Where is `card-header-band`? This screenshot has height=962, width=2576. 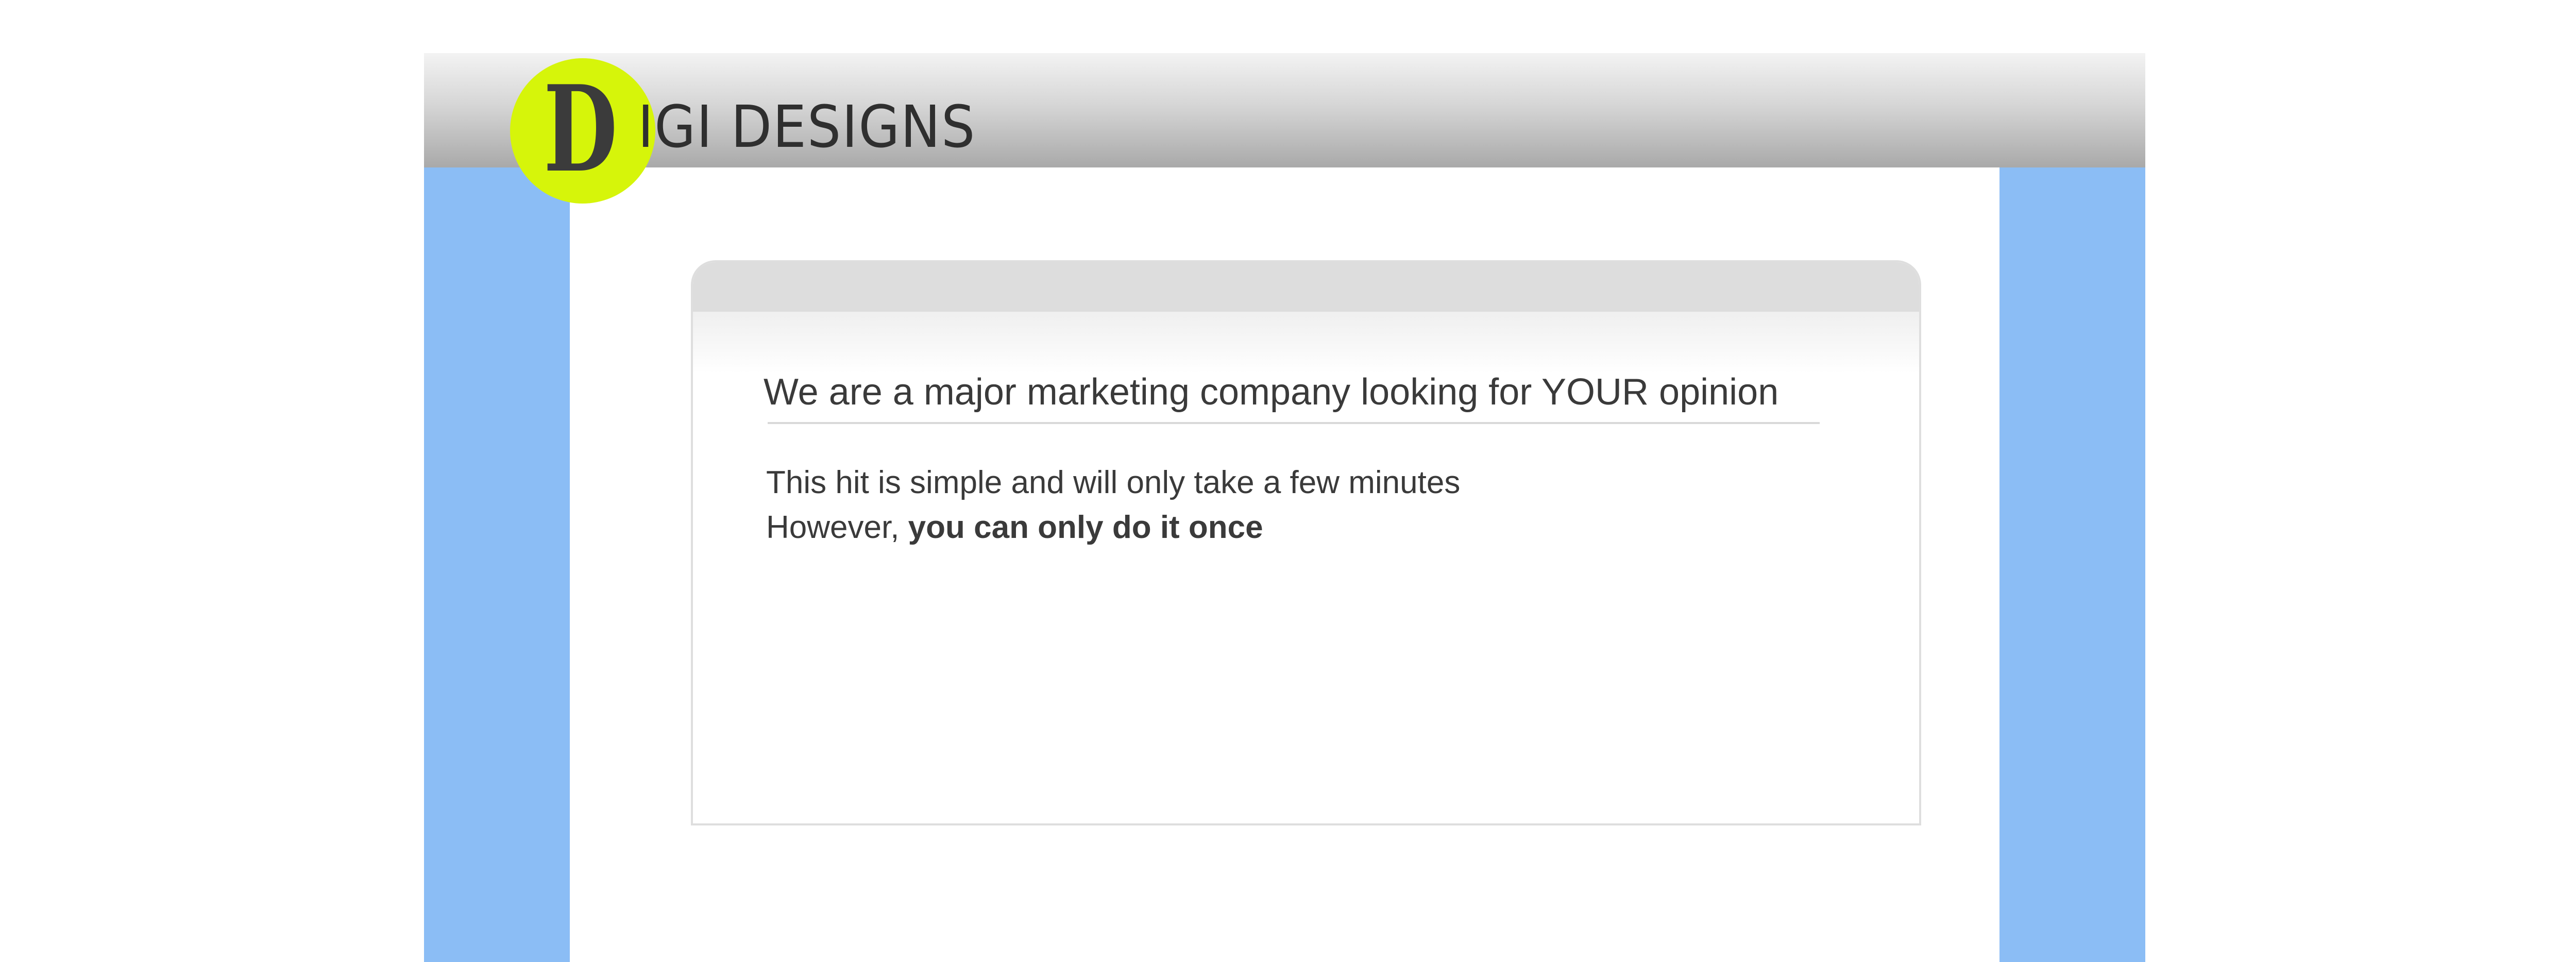
card-header-band is located at coordinates (1306, 287).